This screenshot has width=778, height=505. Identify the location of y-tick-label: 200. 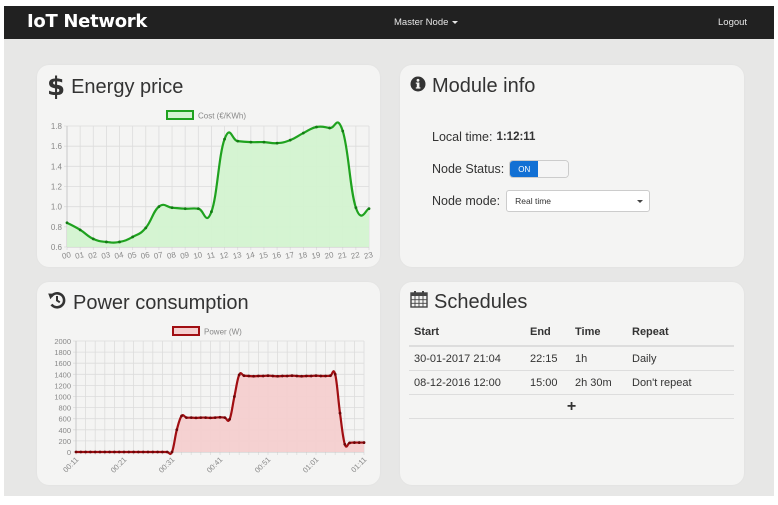
(64, 441).